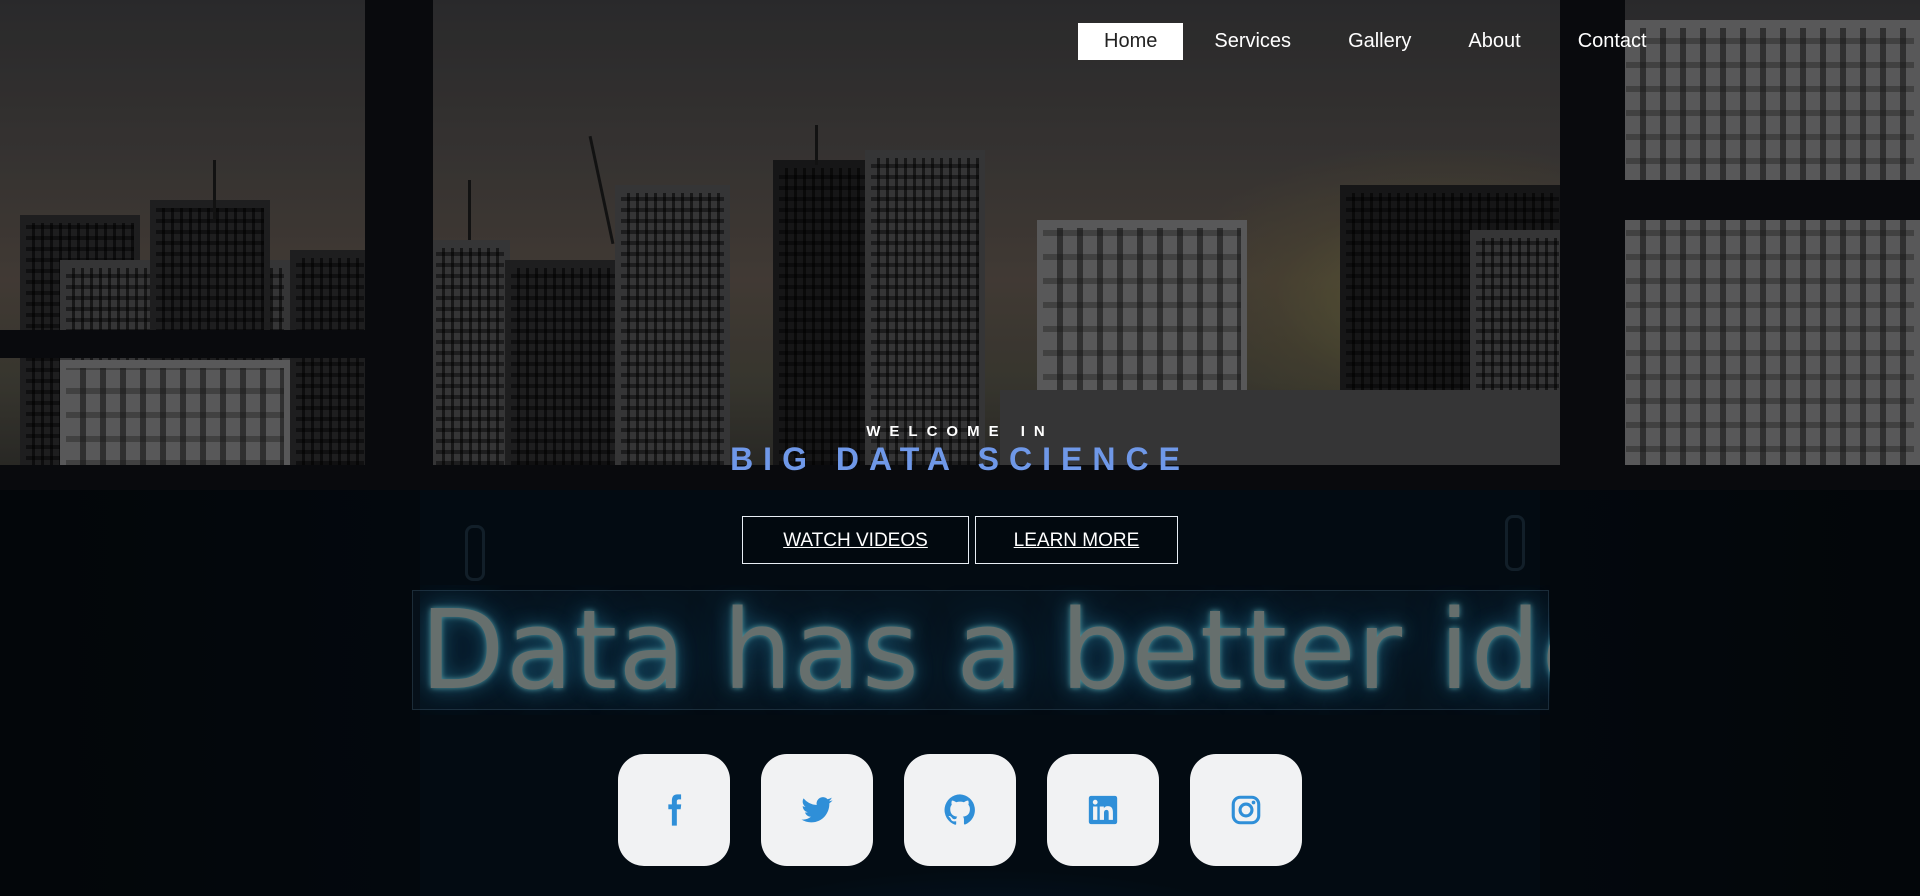 The height and width of the screenshot is (896, 1920). Describe the element at coordinates (960, 459) in the screenshot. I see `hero-title: BIG DATA SCIENCE` at that location.